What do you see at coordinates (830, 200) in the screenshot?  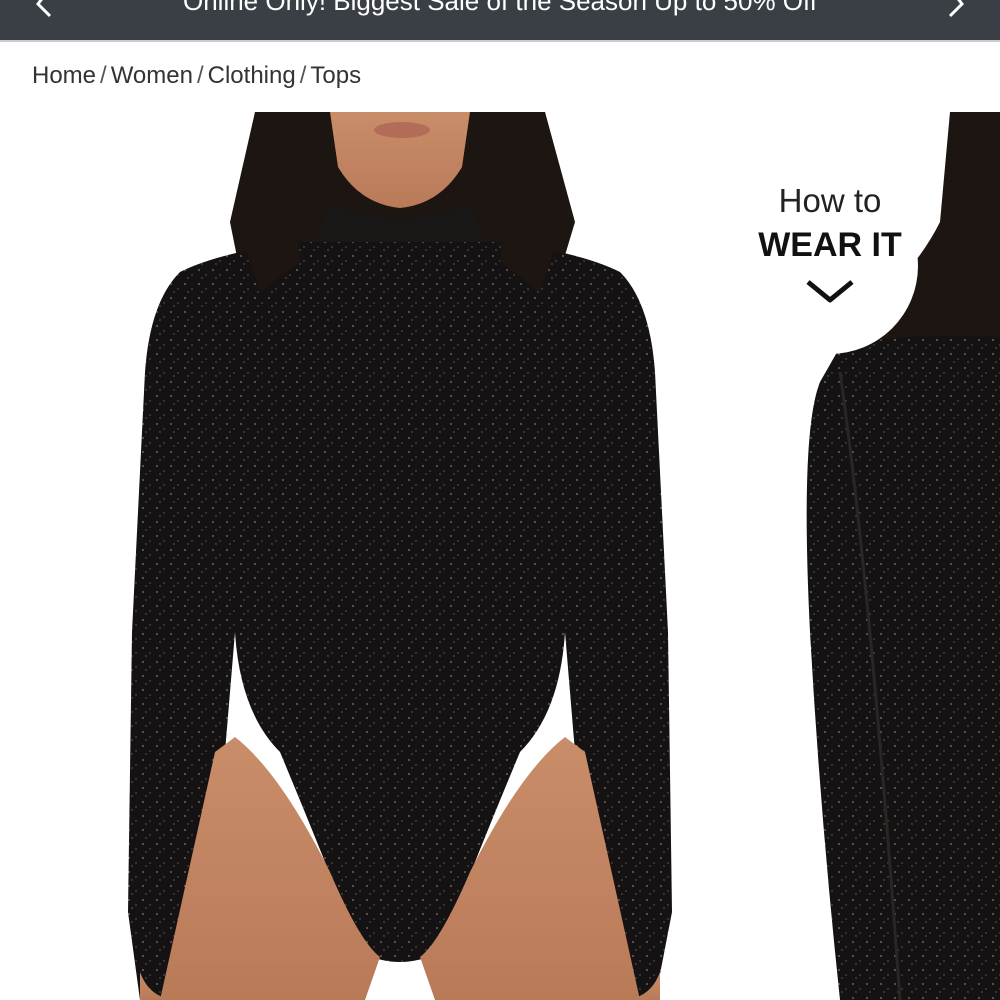 I see `how-to-wear-line1: How to` at bounding box center [830, 200].